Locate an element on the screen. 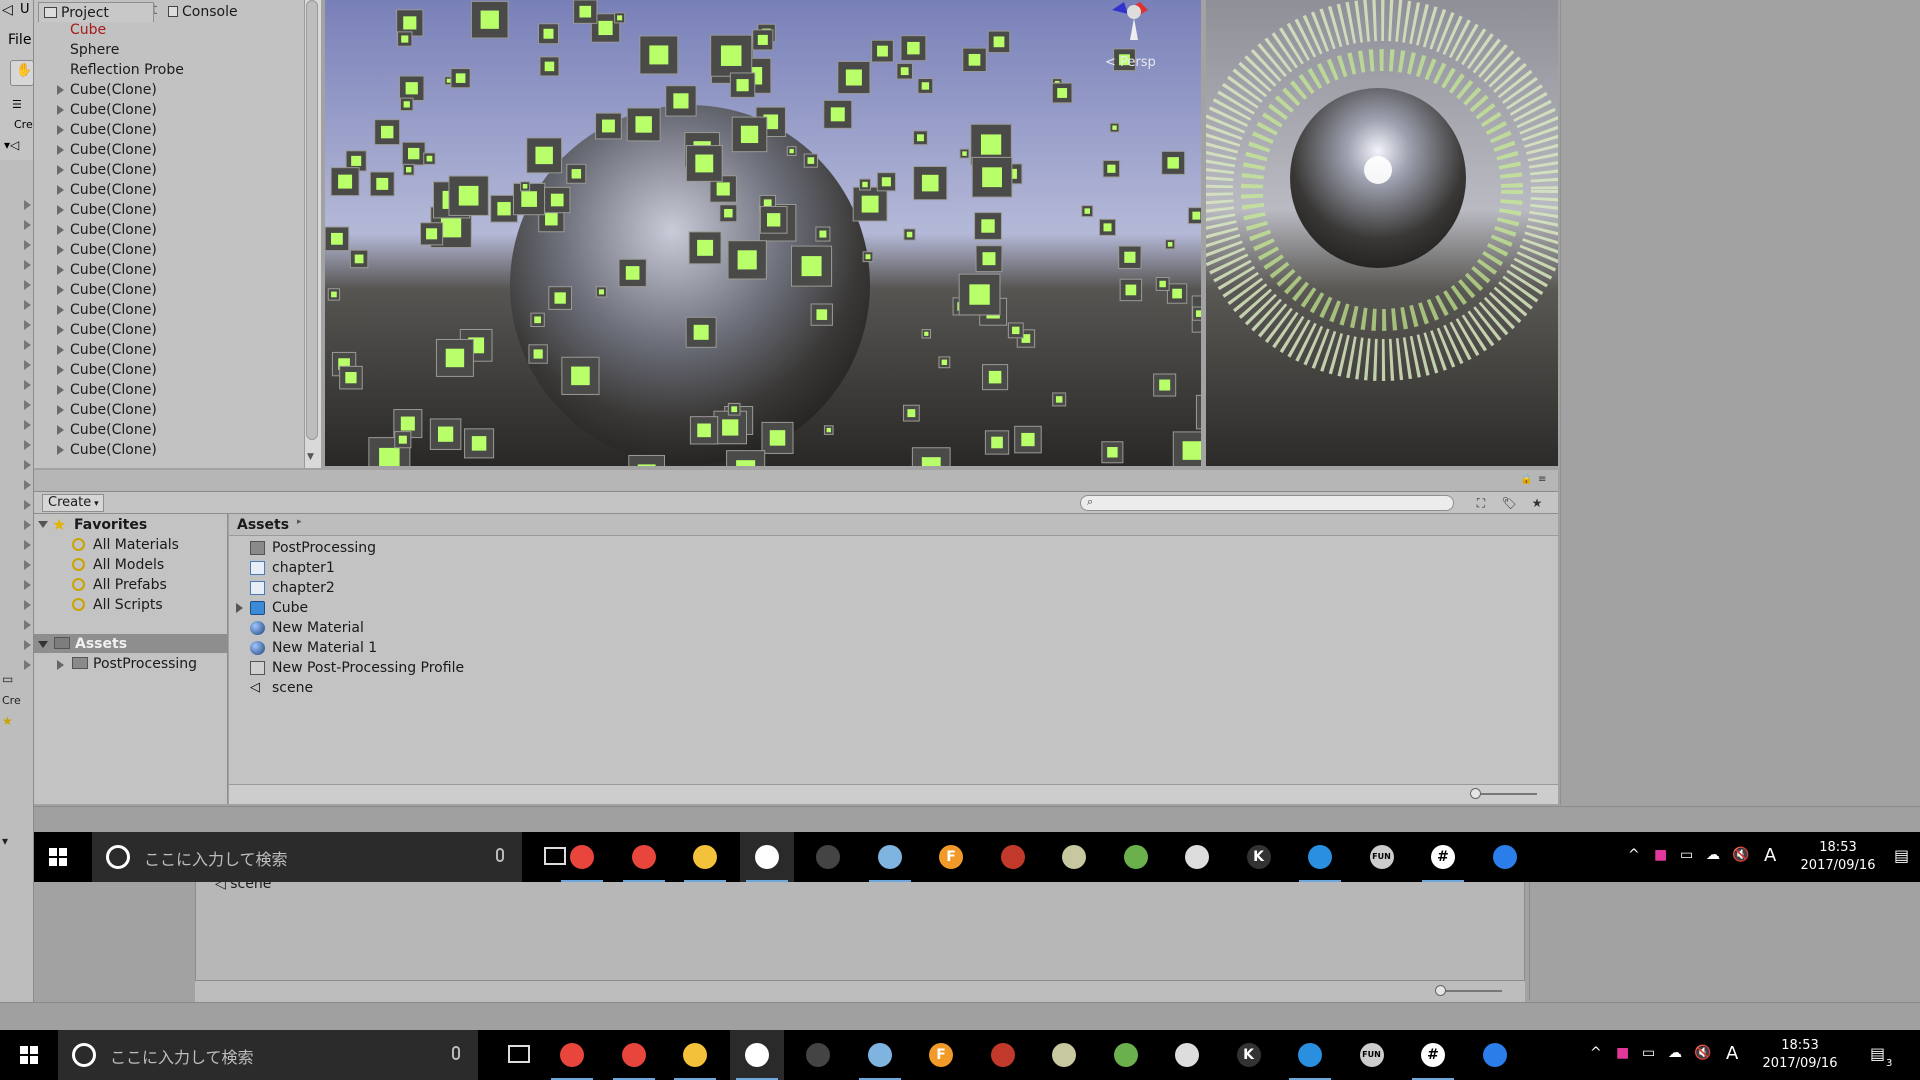  notification-center-icon: ▤ is located at coordinates (1901, 855).